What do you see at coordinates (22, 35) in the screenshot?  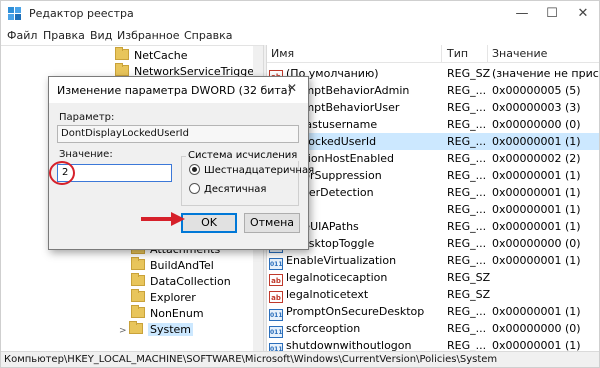 I see `menu-file: Файл` at bounding box center [22, 35].